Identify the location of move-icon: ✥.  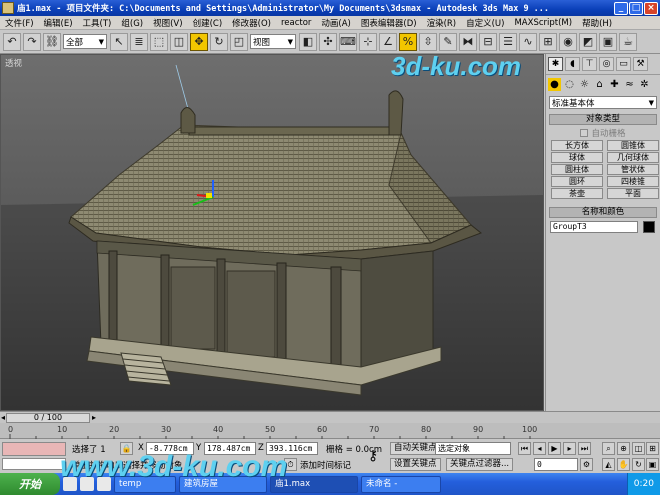
(199, 41).